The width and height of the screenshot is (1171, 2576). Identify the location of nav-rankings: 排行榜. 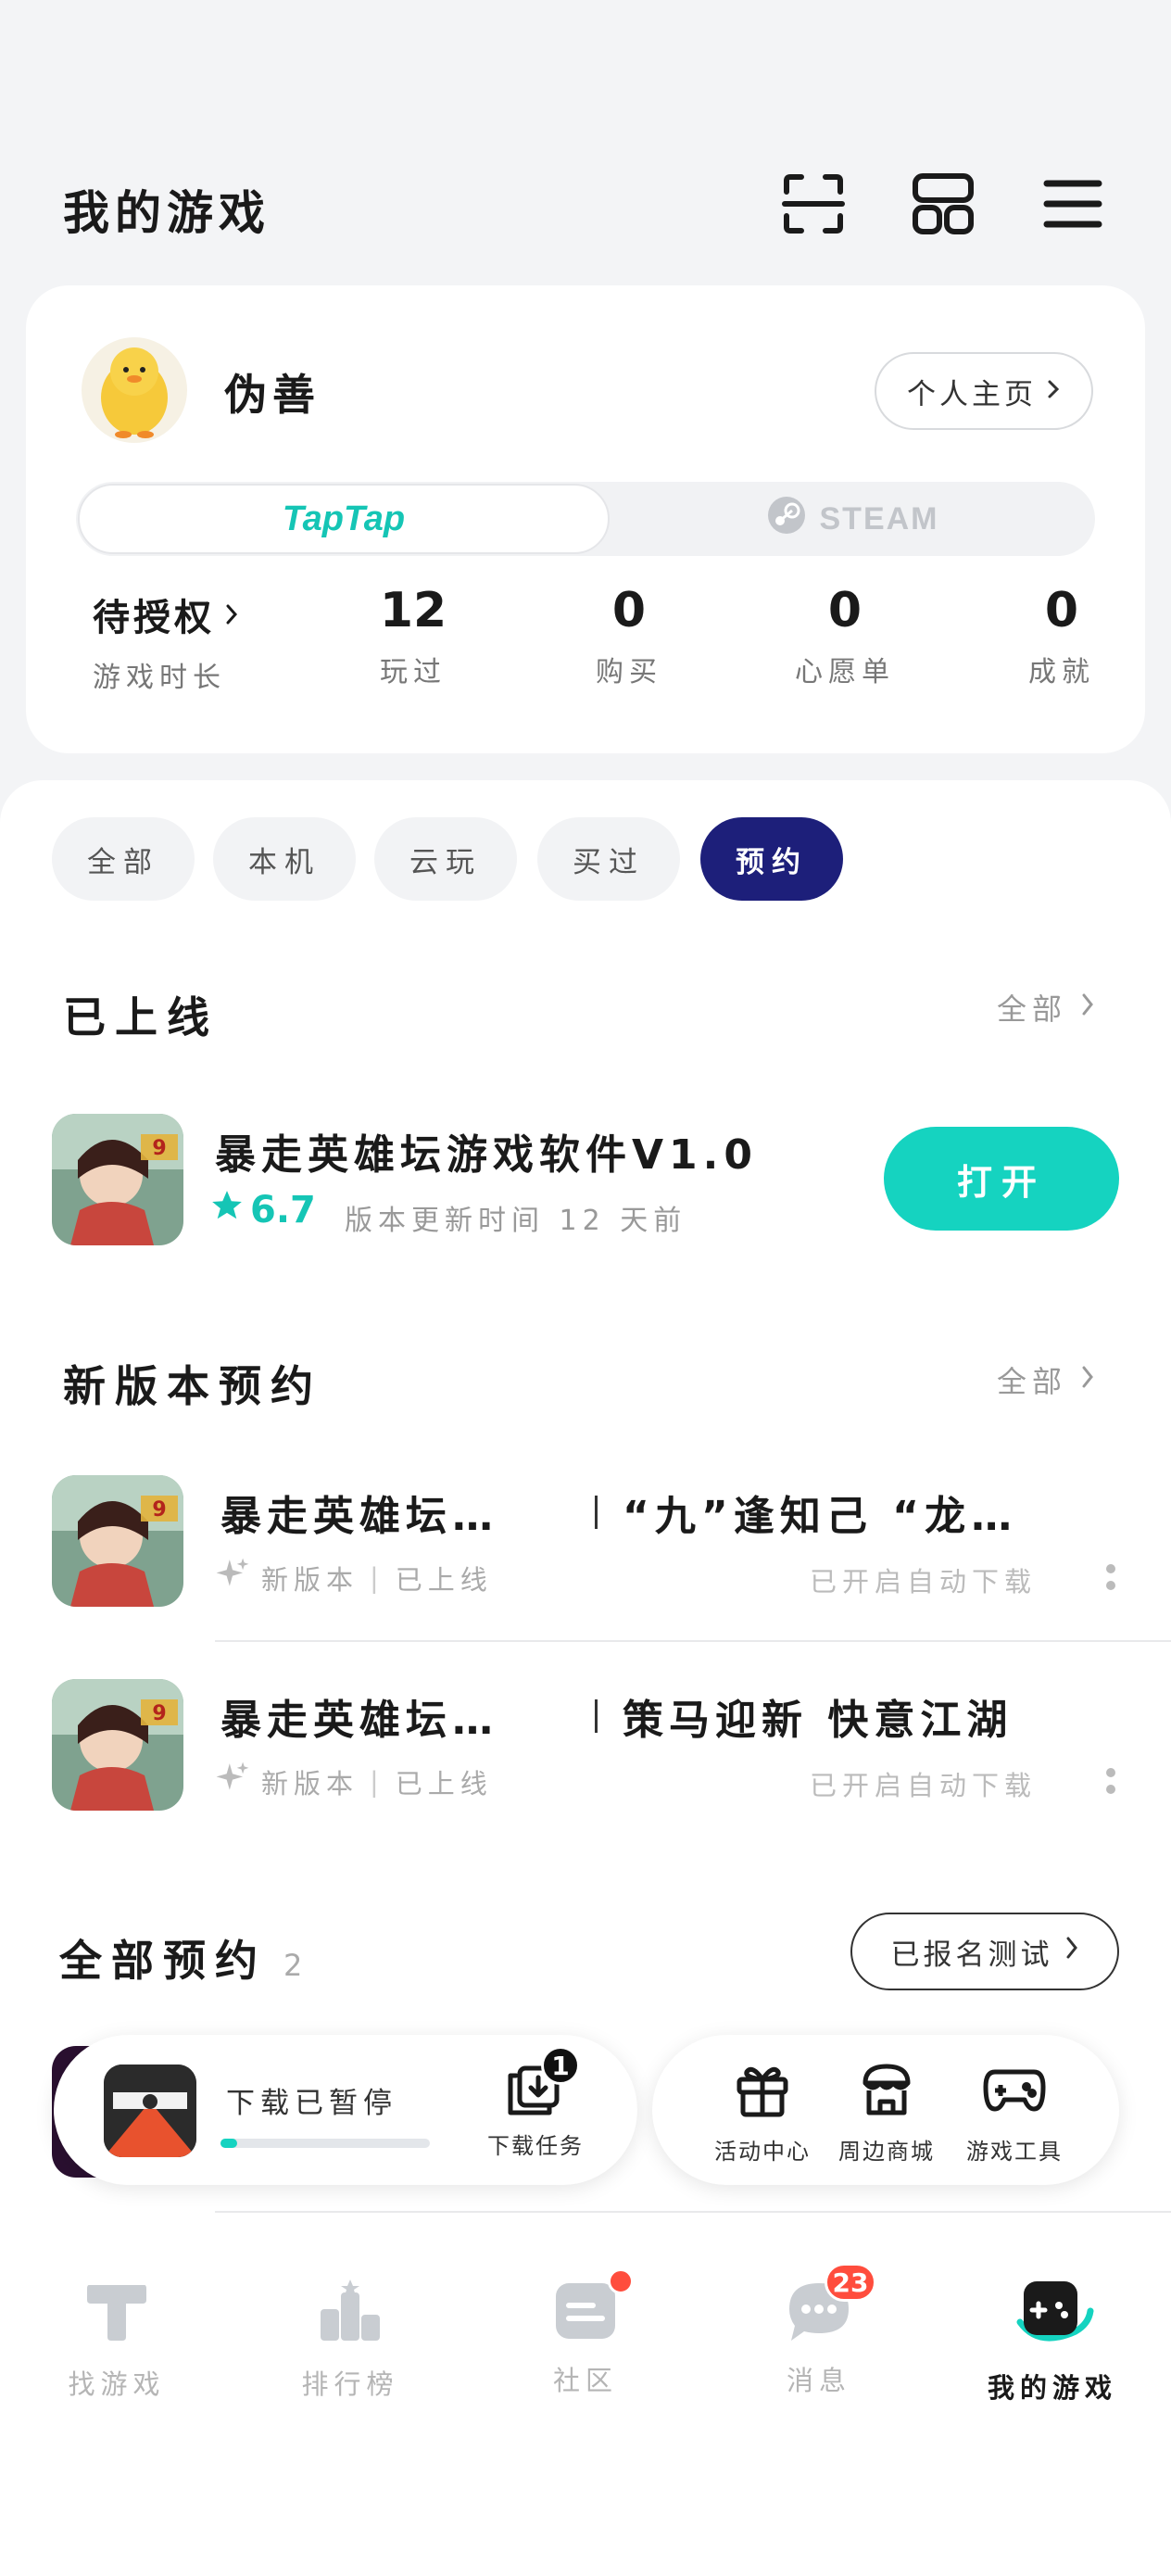
(351, 2339).